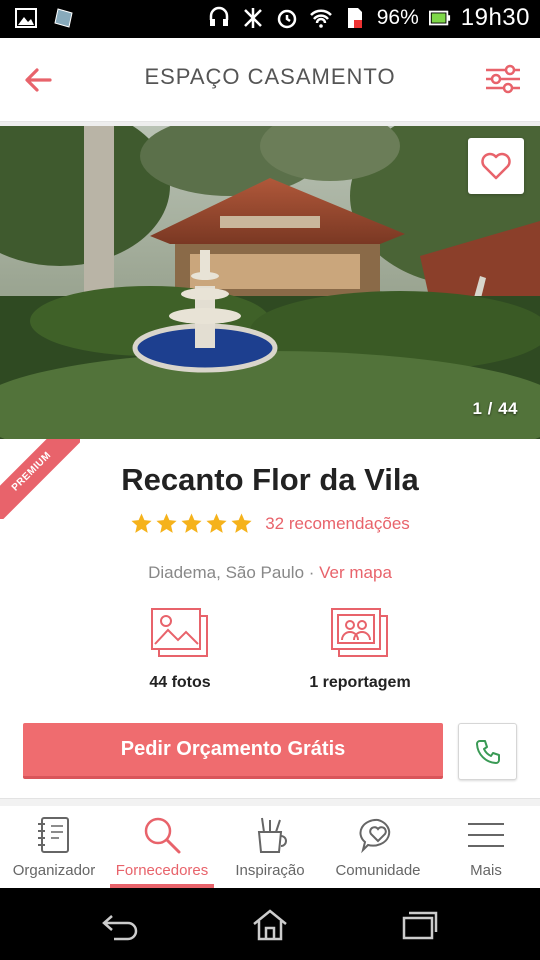  What do you see at coordinates (270, 19) in the screenshot?
I see `status-bar: 96% 19h30` at bounding box center [270, 19].